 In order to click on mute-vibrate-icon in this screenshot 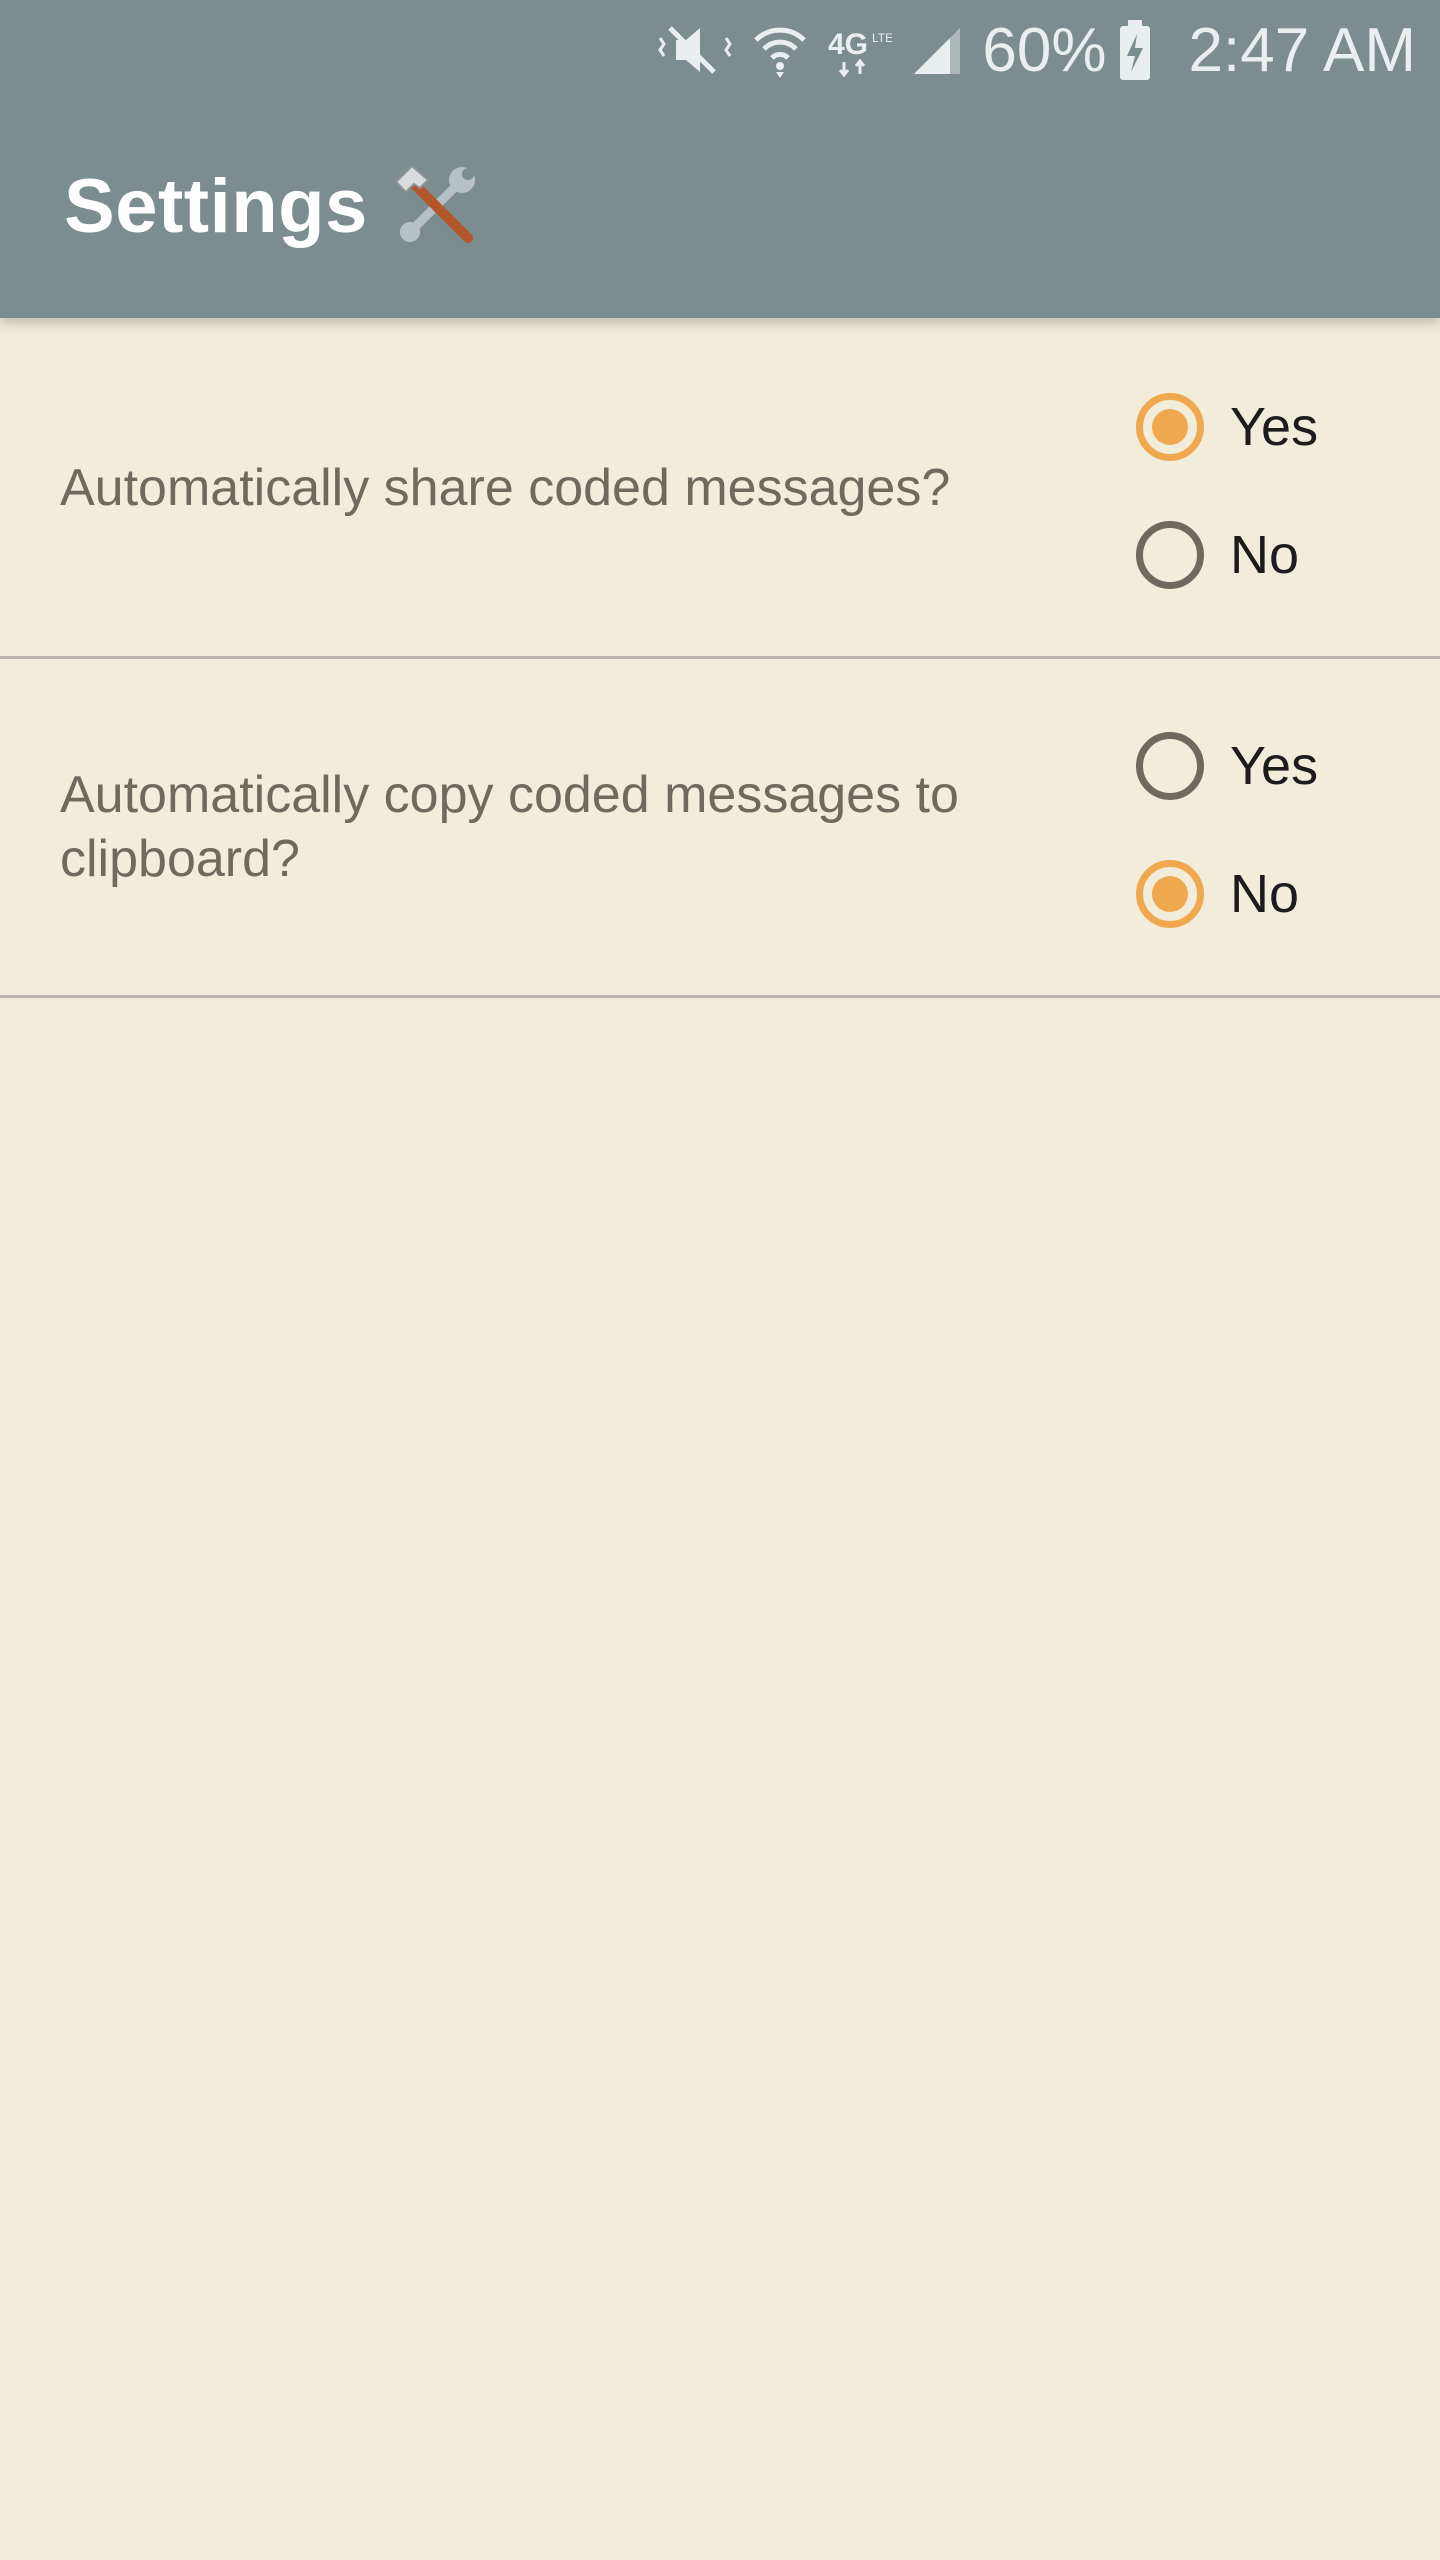, I will do `click(695, 50)`.